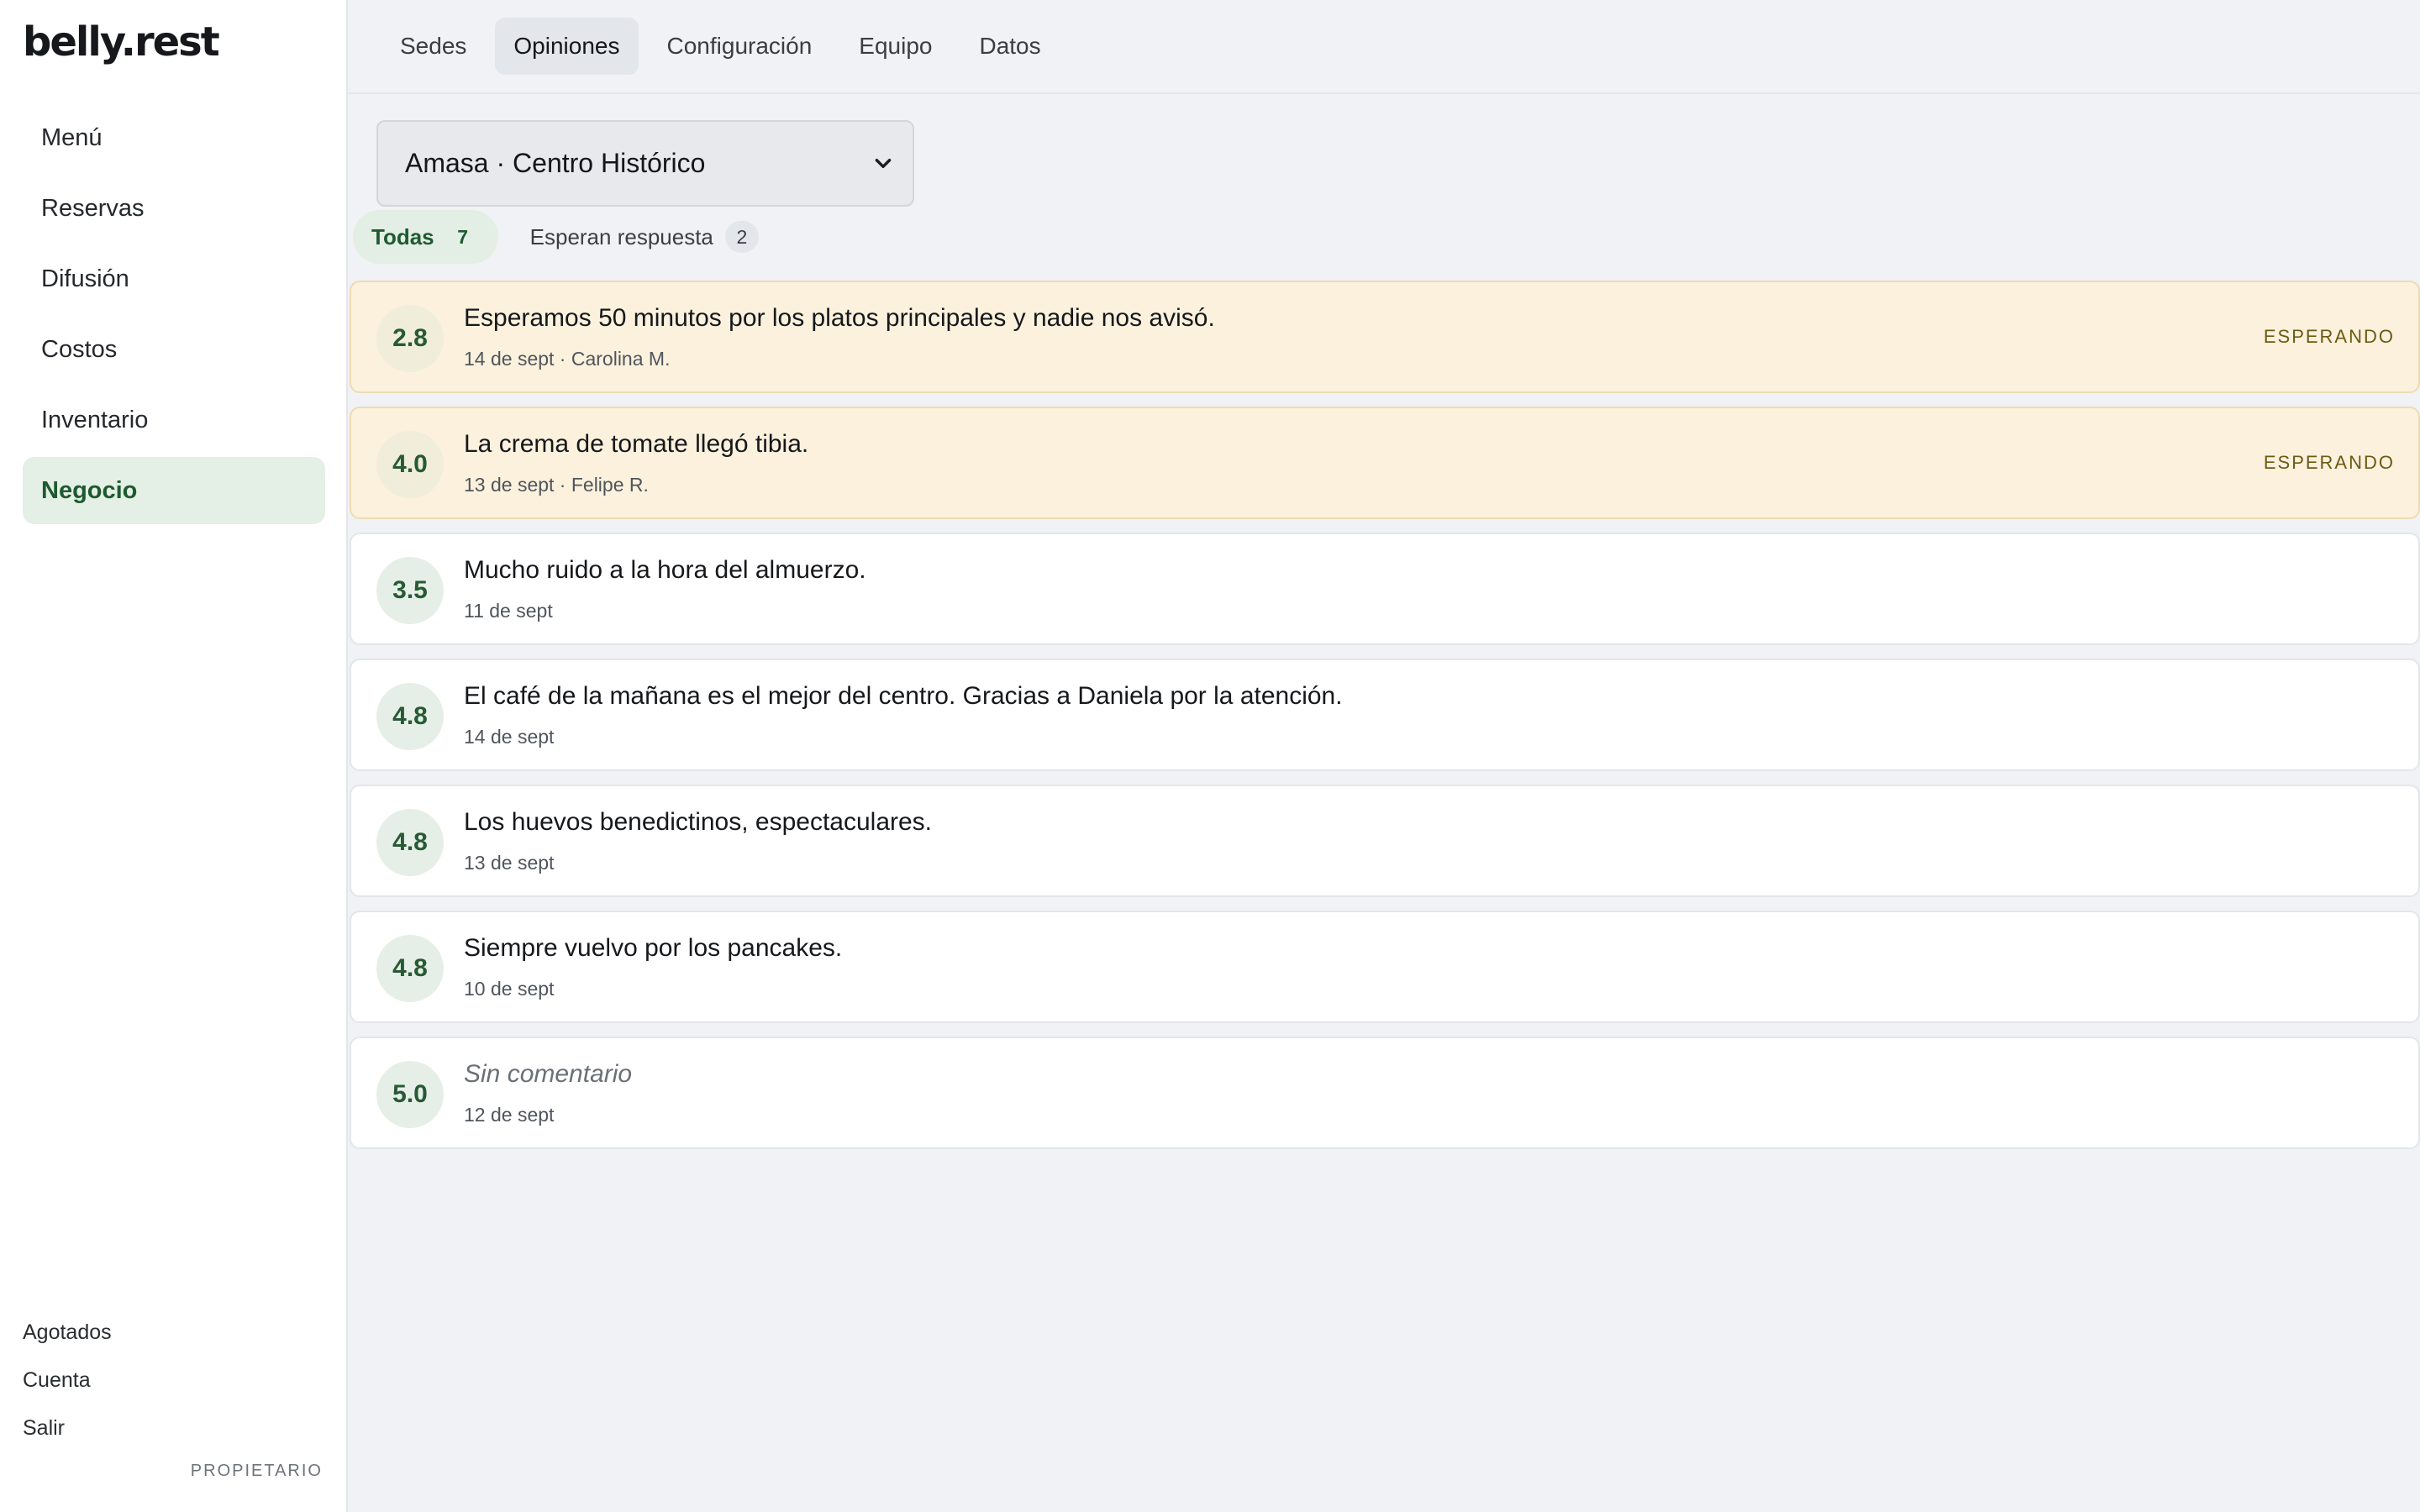 This screenshot has width=2420, height=1512. Describe the element at coordinates (67, 1428) in the screenshot. I see `salir-link: Salir` at that location.